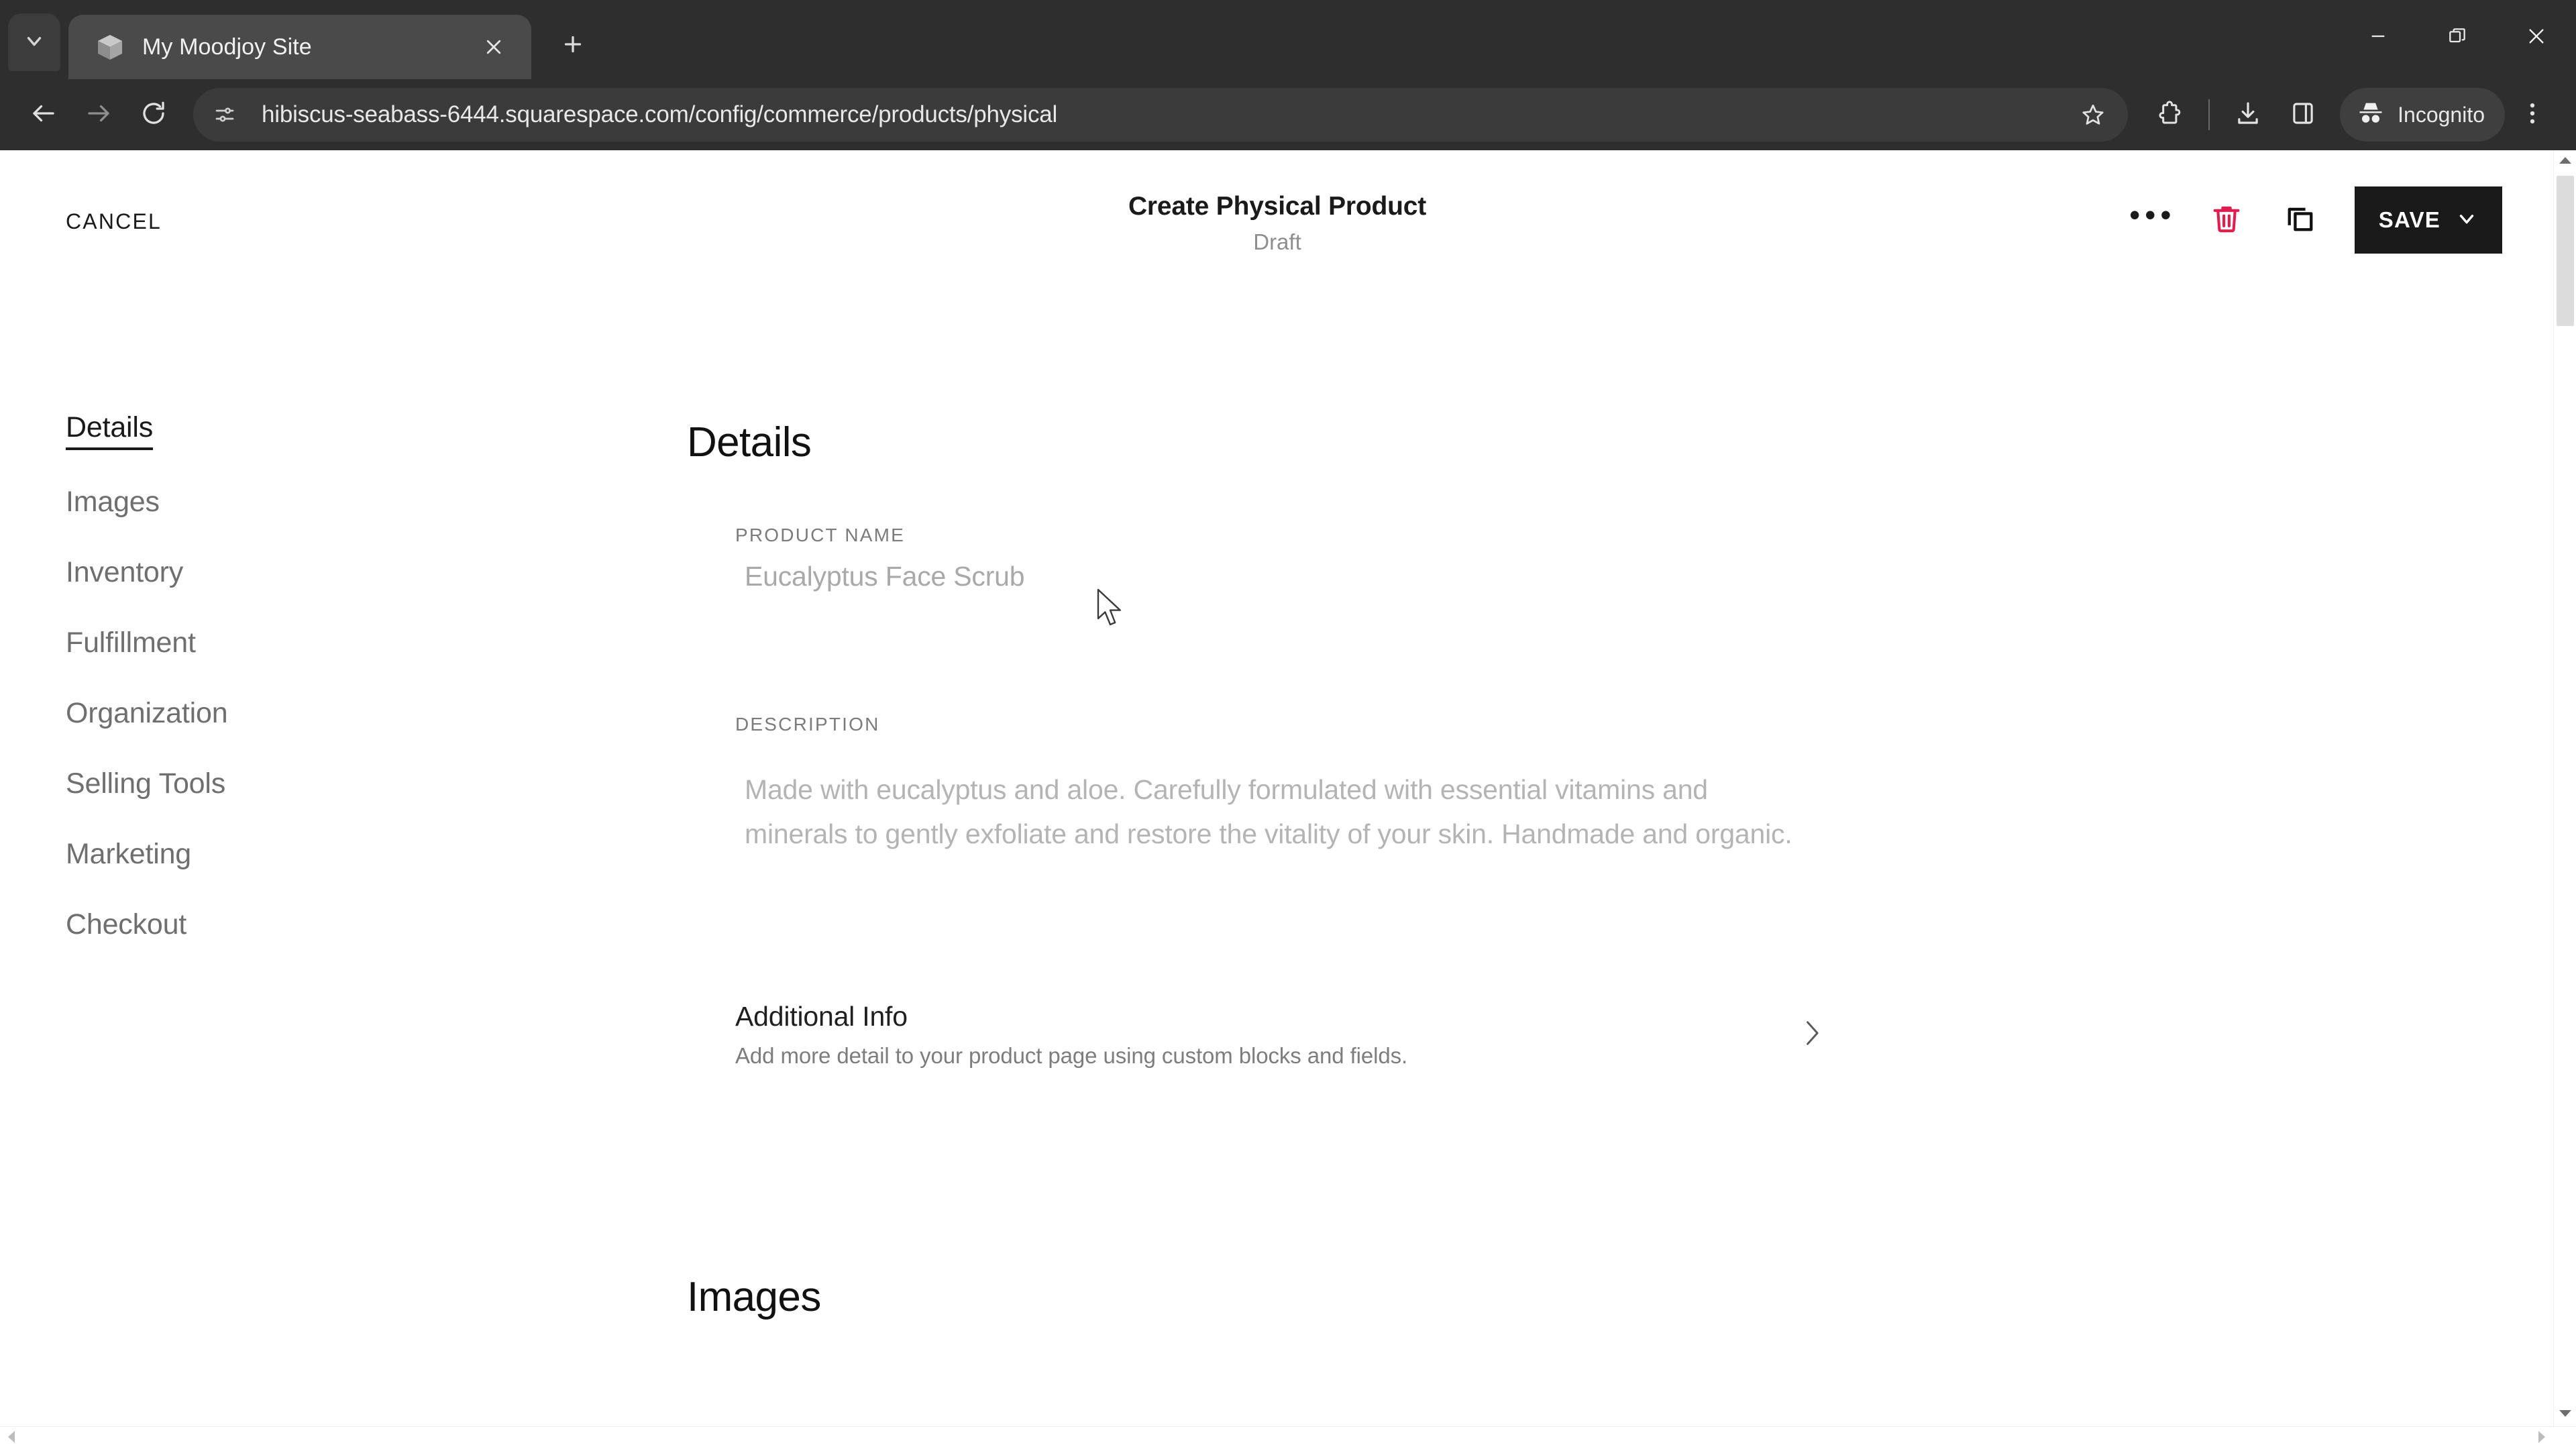  I want to click on incognito-hat-icon, so click(2377, 115).